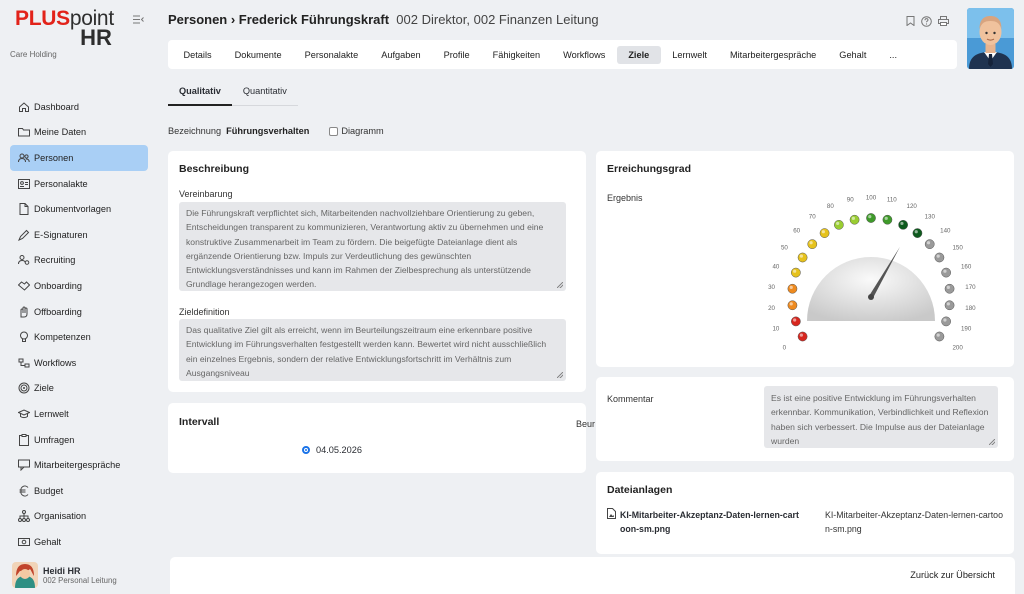  I want to click on graduation-cap-icon, so click(24, 414).